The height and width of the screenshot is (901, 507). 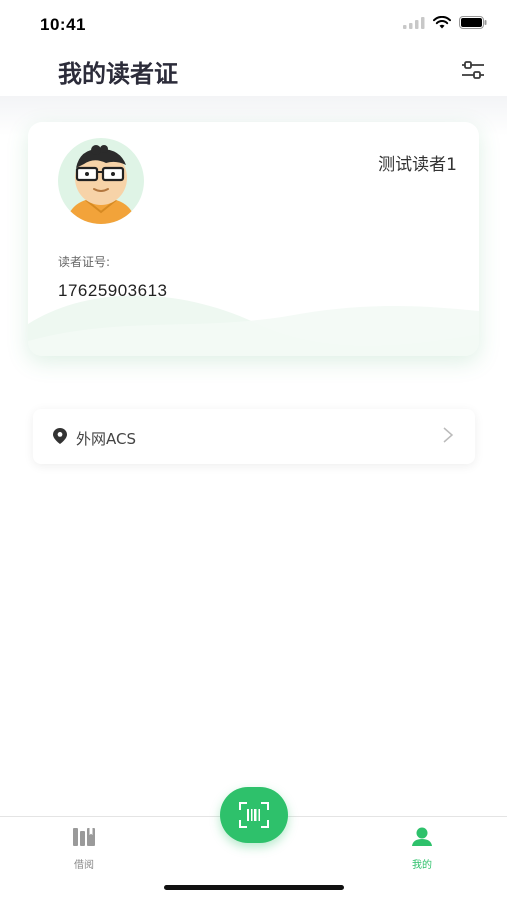 What do you see at coordinates (84, 865) in the screenshot?
I see `tab-borrow-label: 借阅` at bounding box center [84, 865].